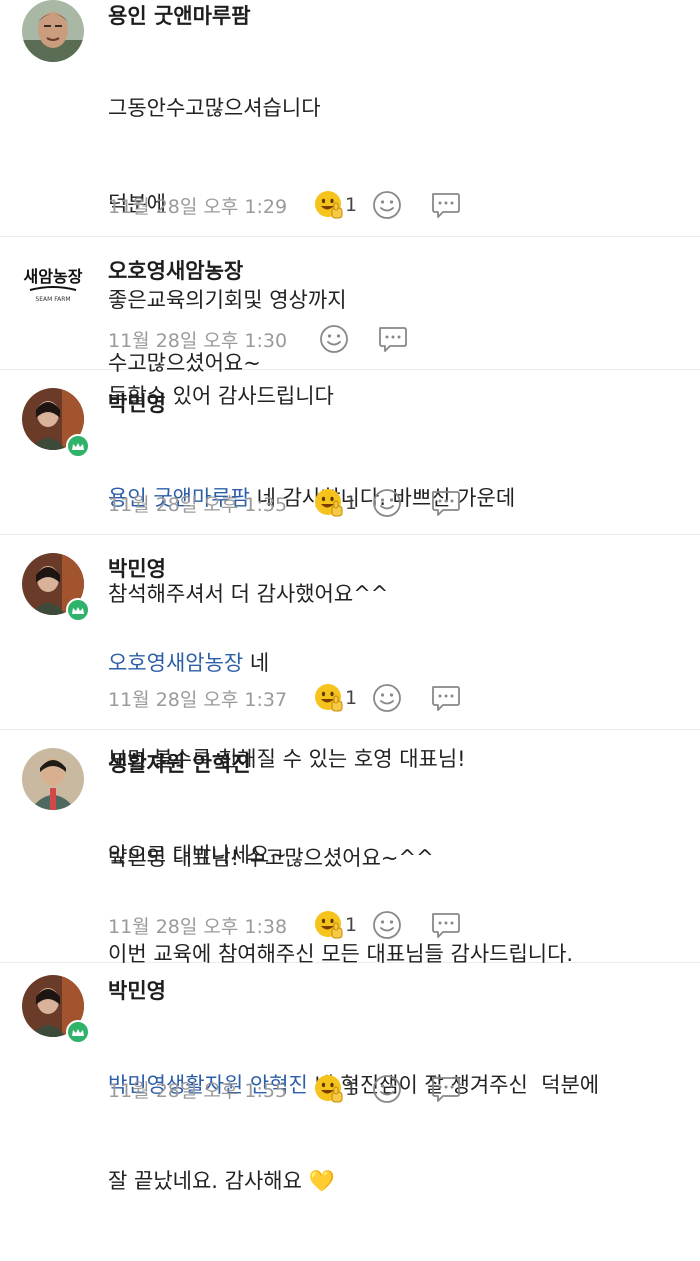 The height and width of the screenshot is (1261, 700). What do you see at coordinates (52, 299) in the screenshot?
I see `avatar-logo-subtext: SEAM FARM` at bounding box center [52, 299].